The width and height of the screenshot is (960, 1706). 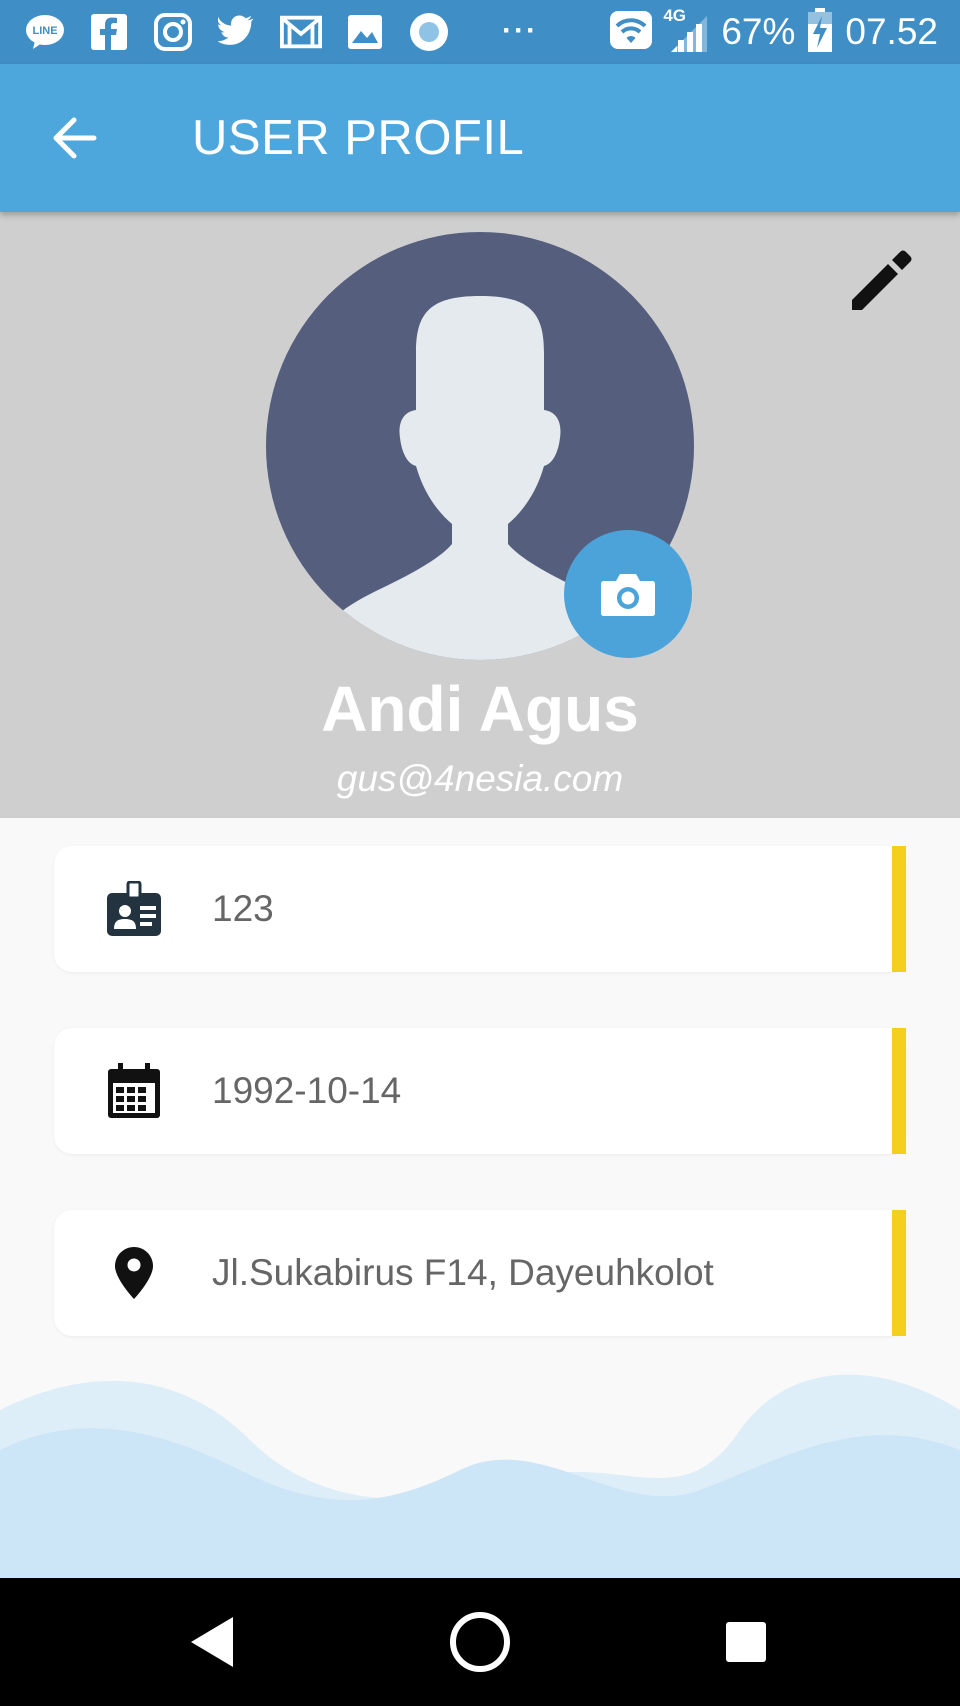 I want to click on pencil-icon, so click(x=882, y=280).